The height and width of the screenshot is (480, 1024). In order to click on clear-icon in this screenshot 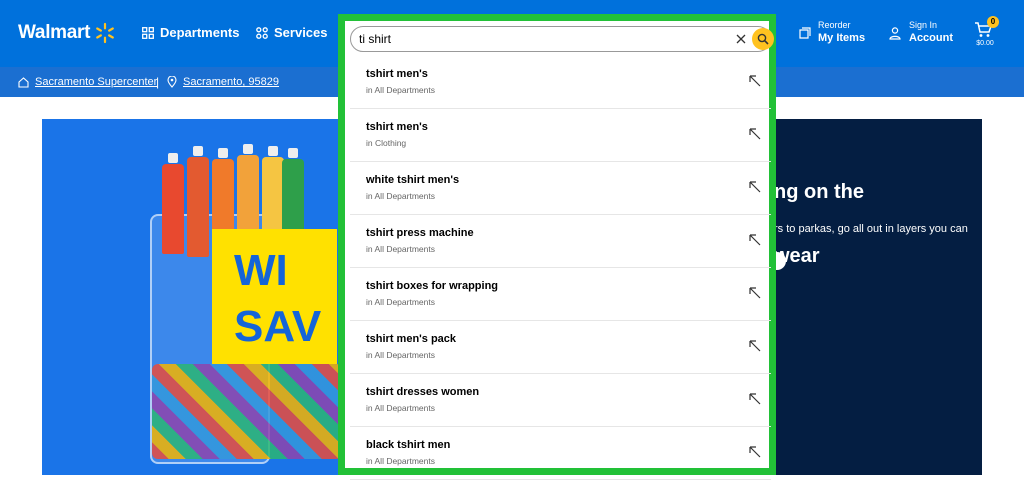, I will do `click(741, 39)`.